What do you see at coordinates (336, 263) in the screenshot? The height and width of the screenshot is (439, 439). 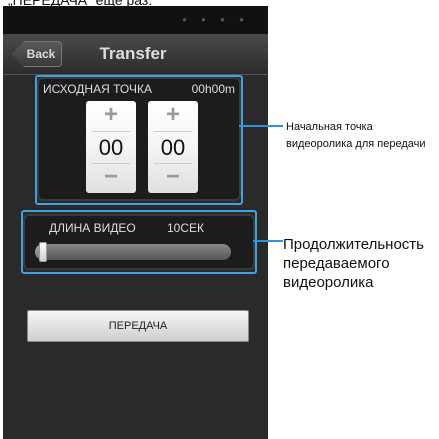 I see `callout-line-text: передаваемого` at bounding box center [336, 263].